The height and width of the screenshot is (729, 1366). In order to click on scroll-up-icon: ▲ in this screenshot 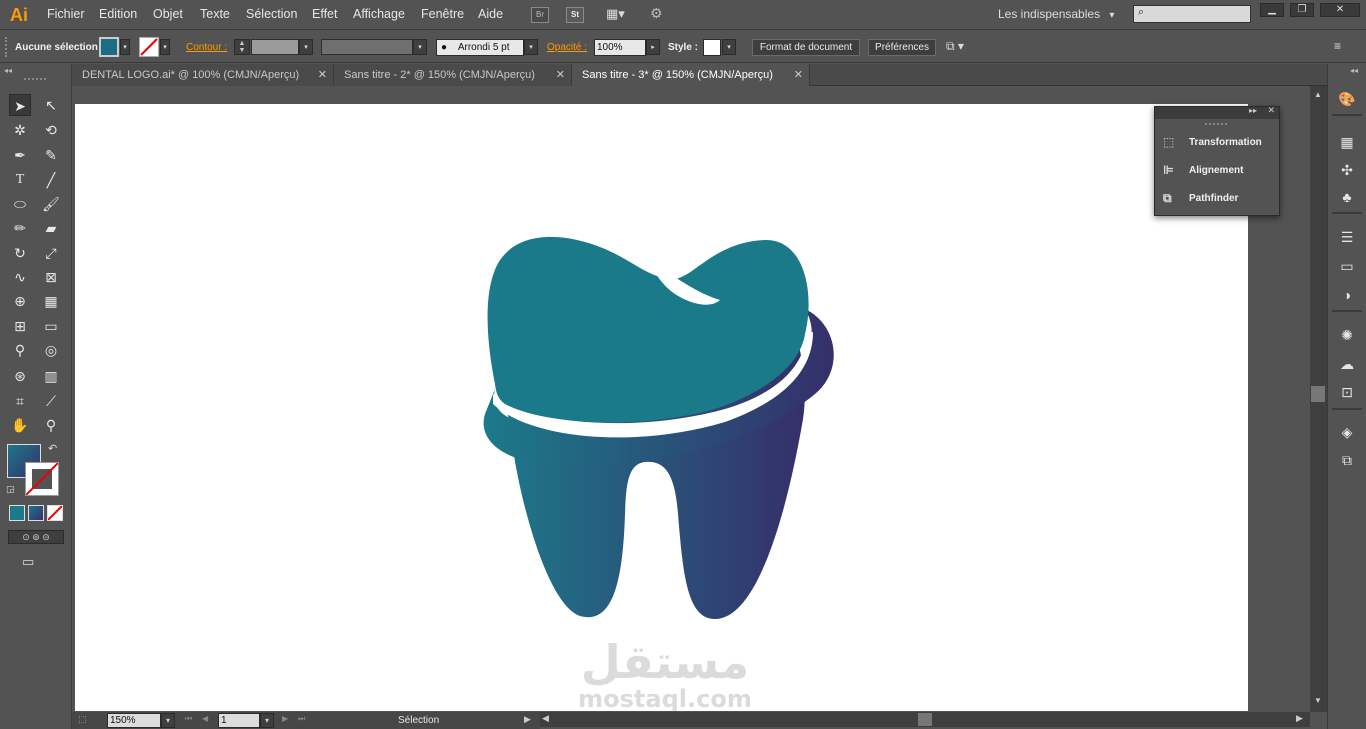, I will do `click(1318, 94)`.